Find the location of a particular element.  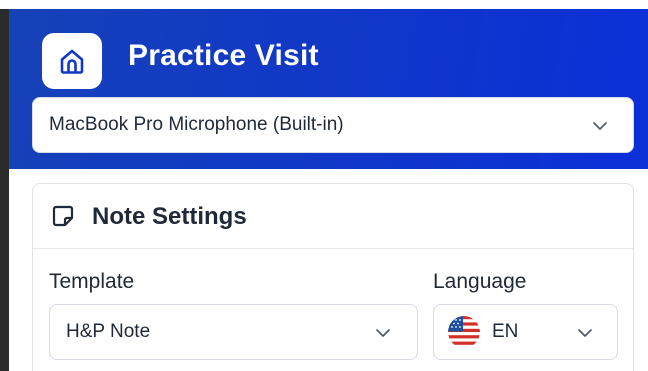

window-left-edge is located at coordinates (4, 190).